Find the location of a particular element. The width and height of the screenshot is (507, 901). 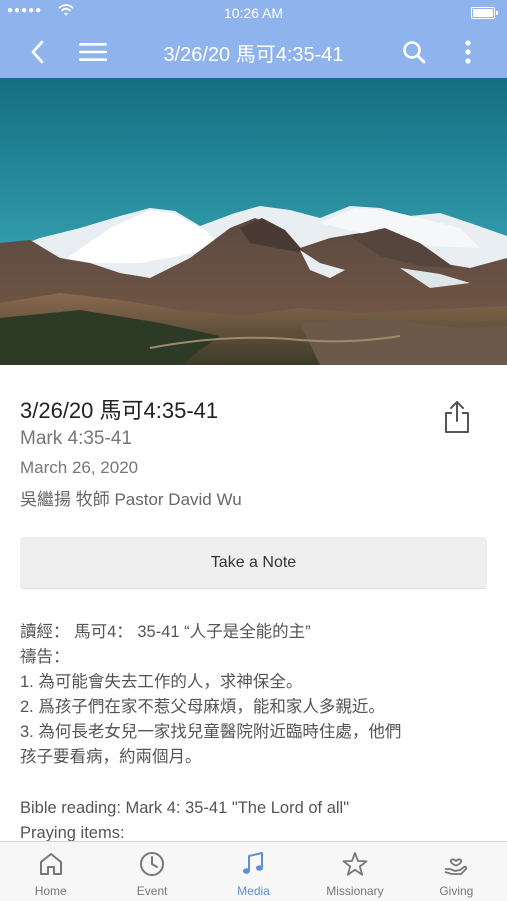

hamburger-menu-icon is located at coordinates (93, 52).